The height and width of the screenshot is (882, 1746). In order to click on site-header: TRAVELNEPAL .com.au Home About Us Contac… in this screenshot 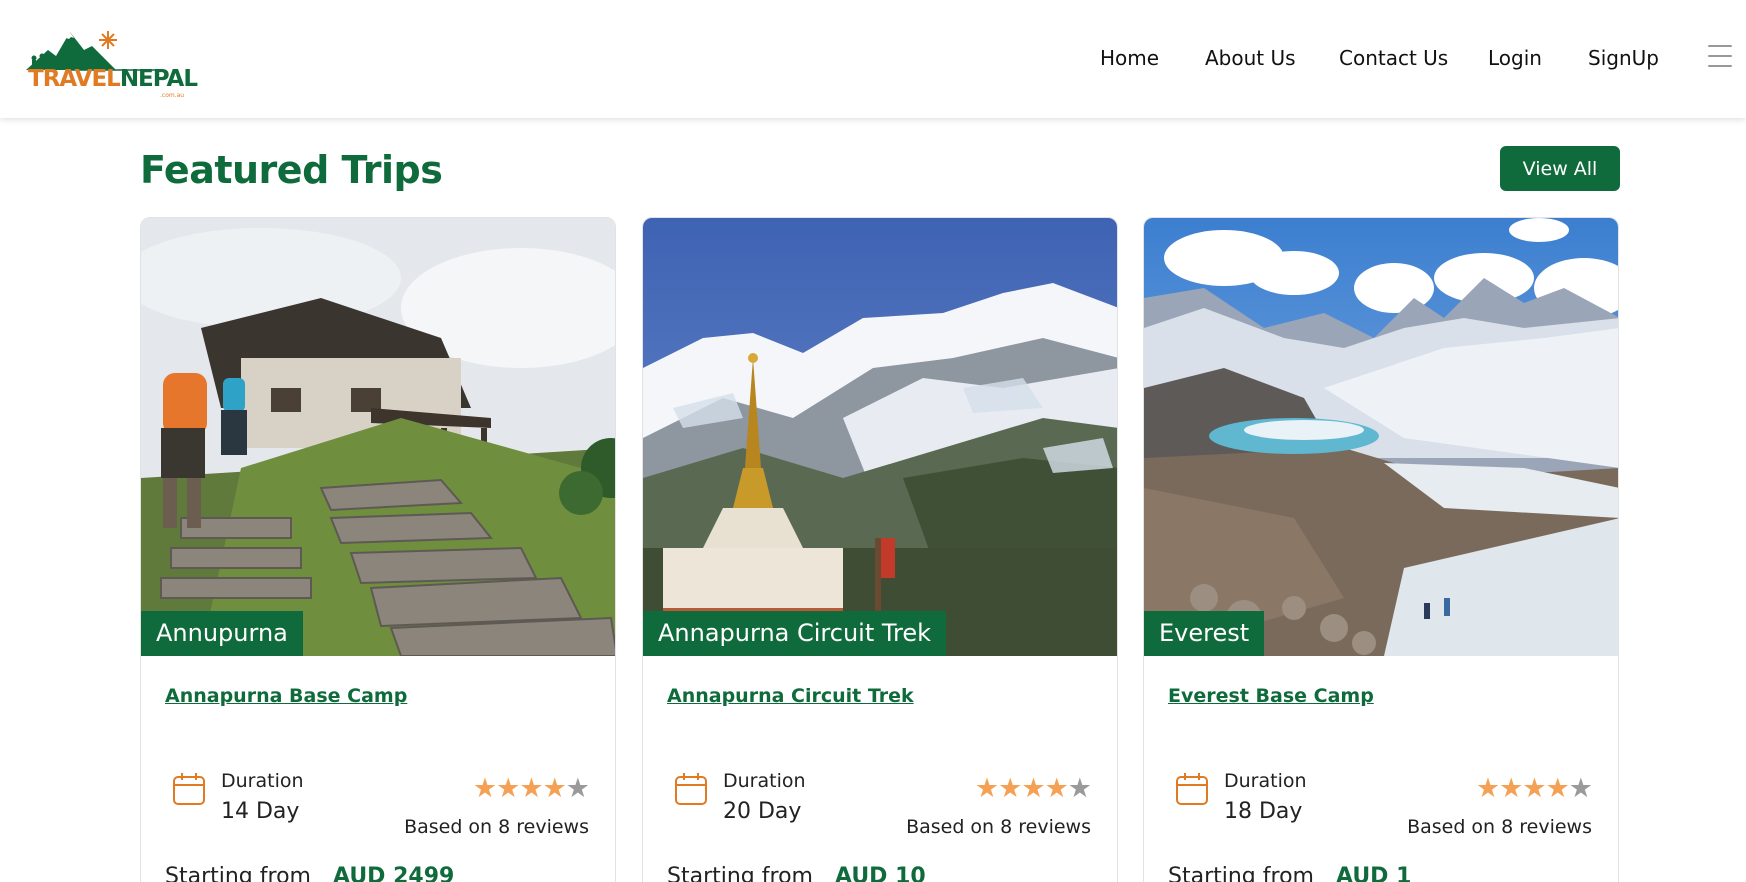, I will do `click(873, 59)`.